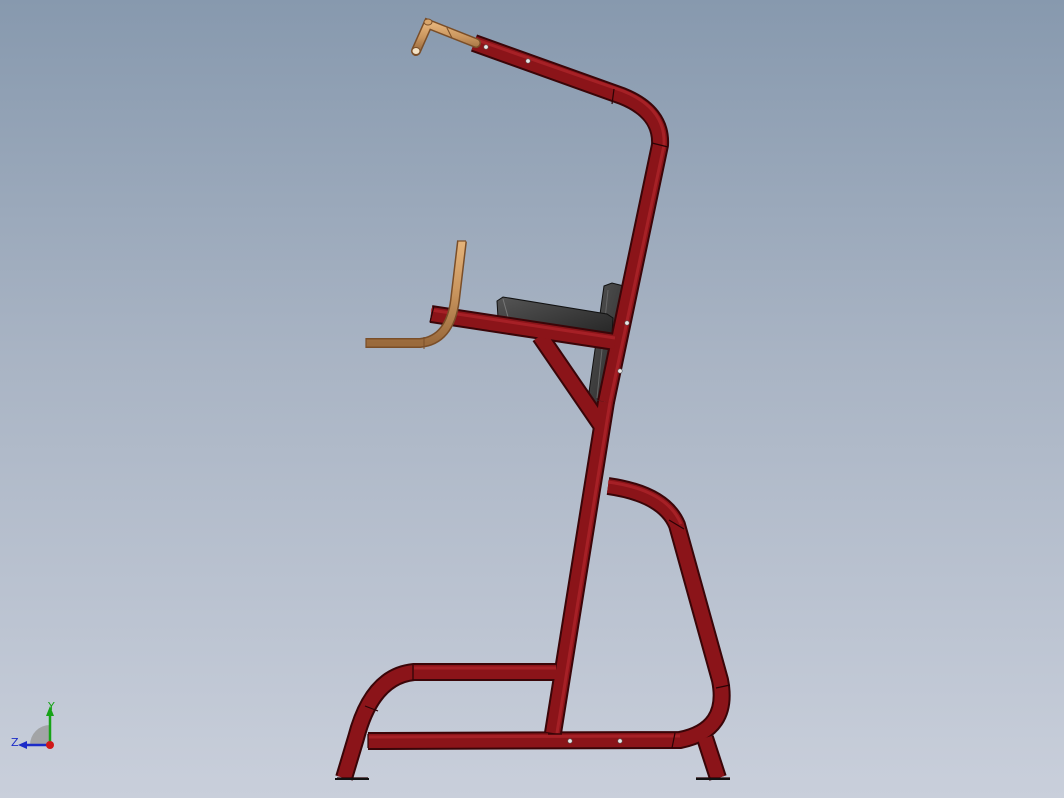 This screenshot has height=798, width=1064. What do you see at coordinates (15, 742) in the screenshot?
I see `z-axis-label: Z` at bounding box center [15, 742].